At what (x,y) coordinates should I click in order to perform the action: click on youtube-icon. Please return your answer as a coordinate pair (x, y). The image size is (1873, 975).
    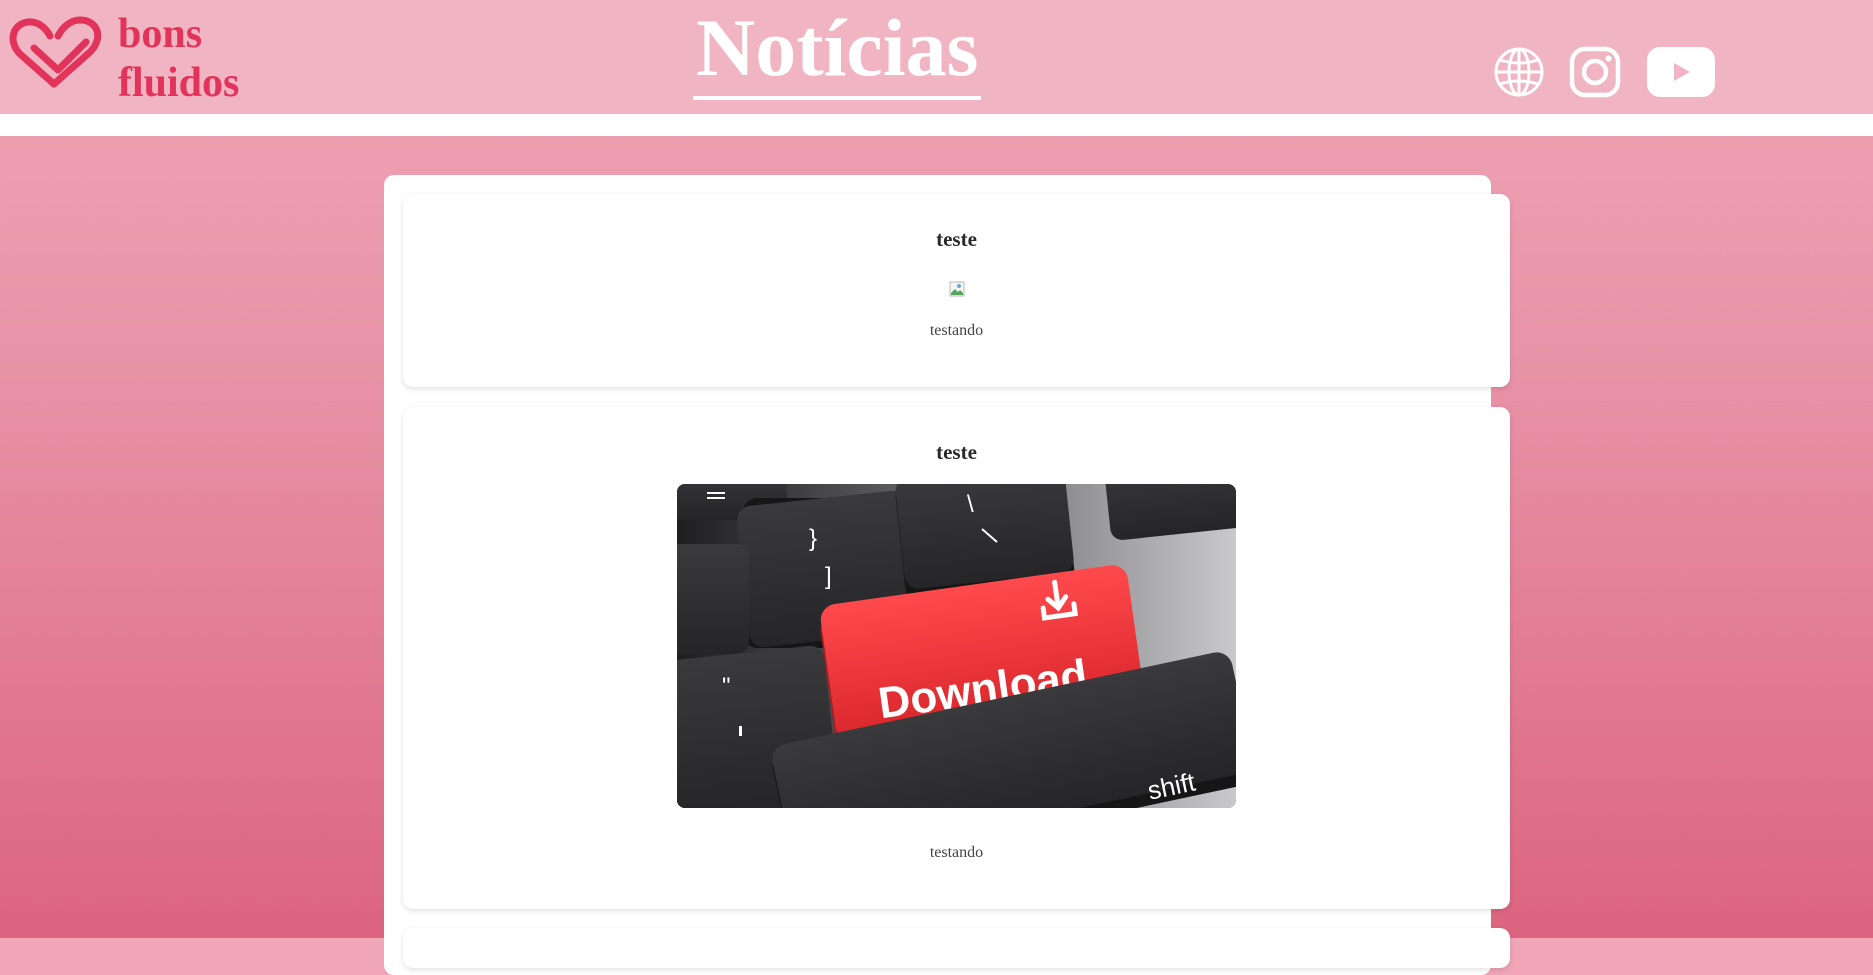
    Looking at the image, I should click on (1681, 72).